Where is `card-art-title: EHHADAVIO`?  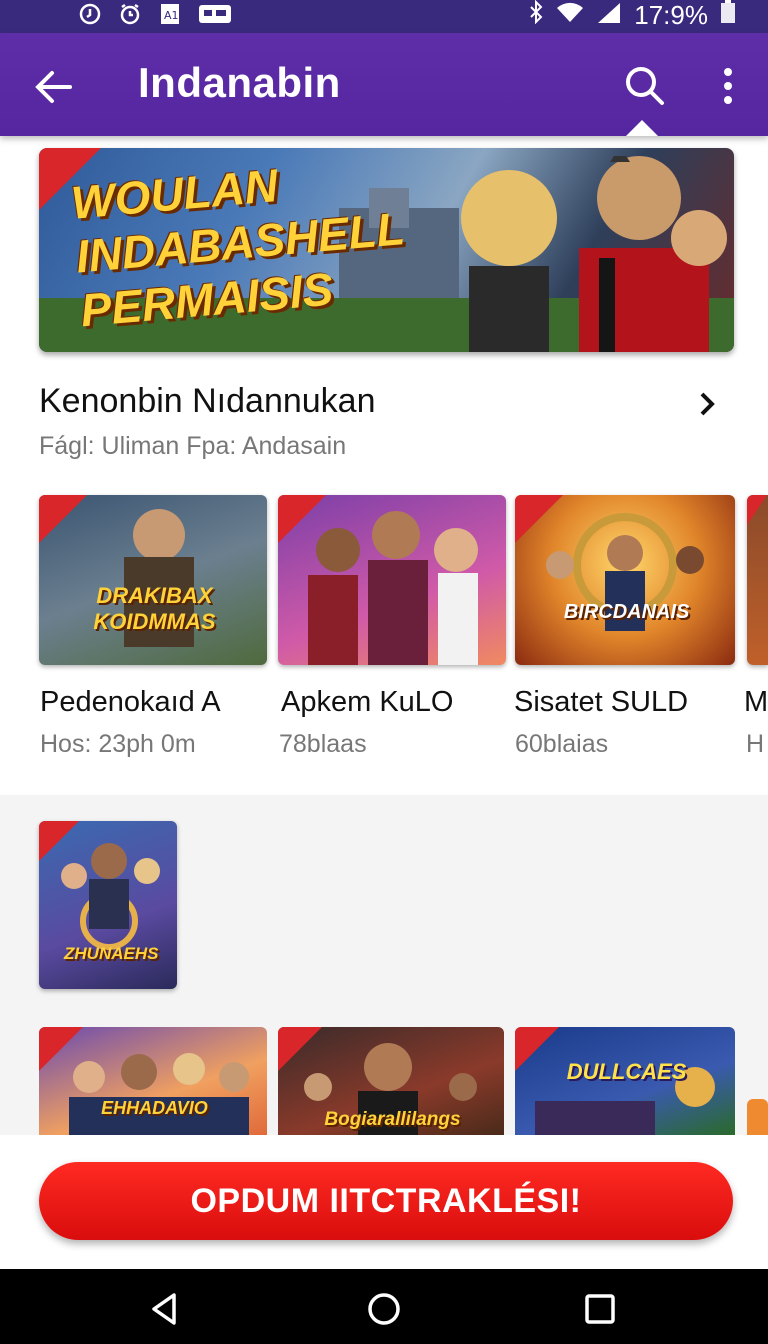
card-art-title: EHHADAVIO is located at coordinates (154, 1108).